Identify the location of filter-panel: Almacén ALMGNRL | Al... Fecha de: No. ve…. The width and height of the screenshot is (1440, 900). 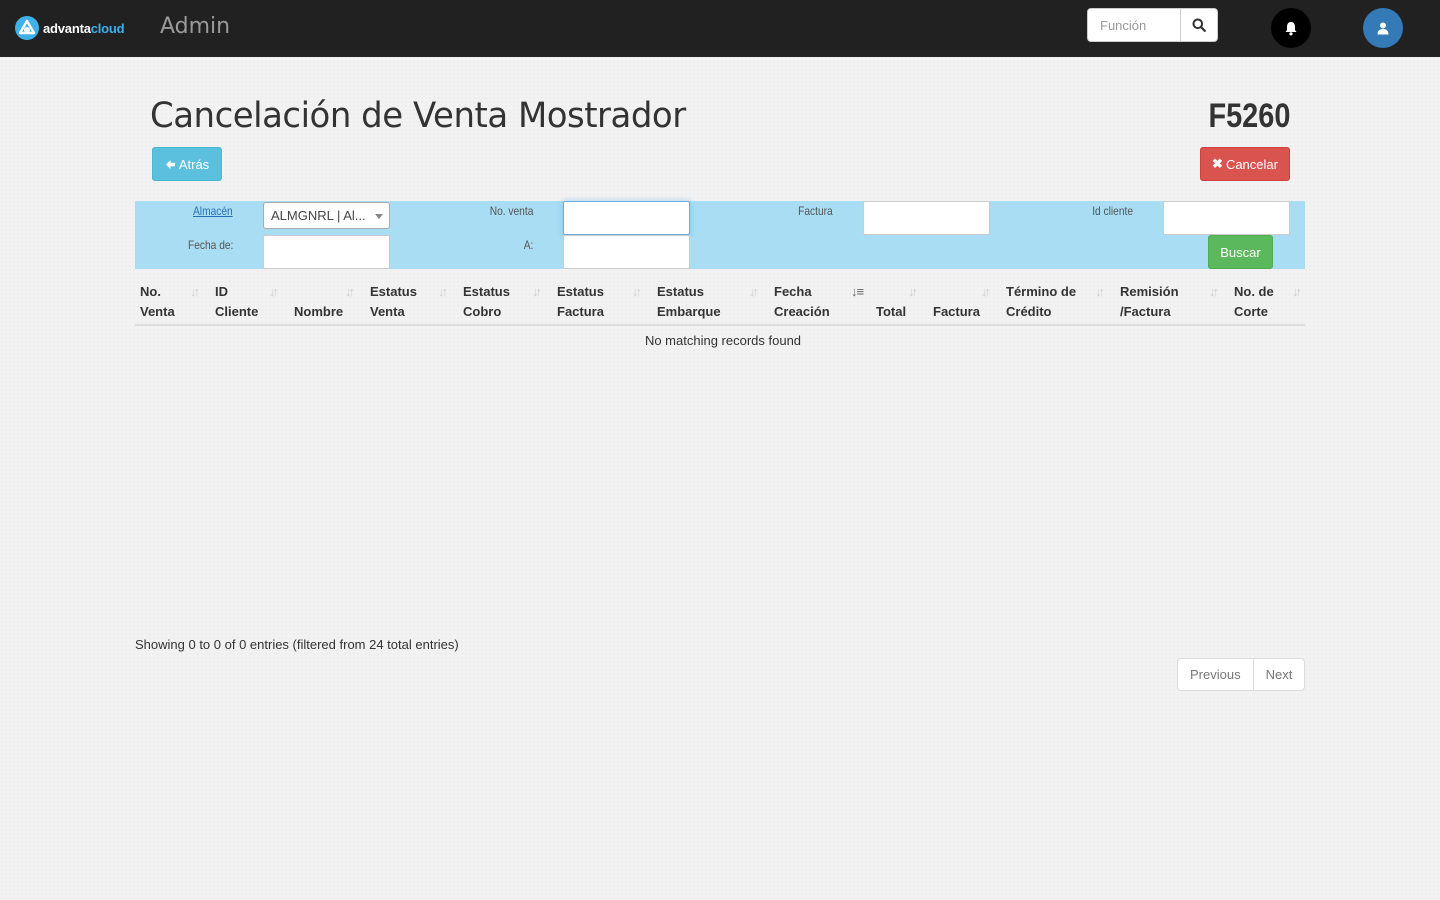
(720, 235).